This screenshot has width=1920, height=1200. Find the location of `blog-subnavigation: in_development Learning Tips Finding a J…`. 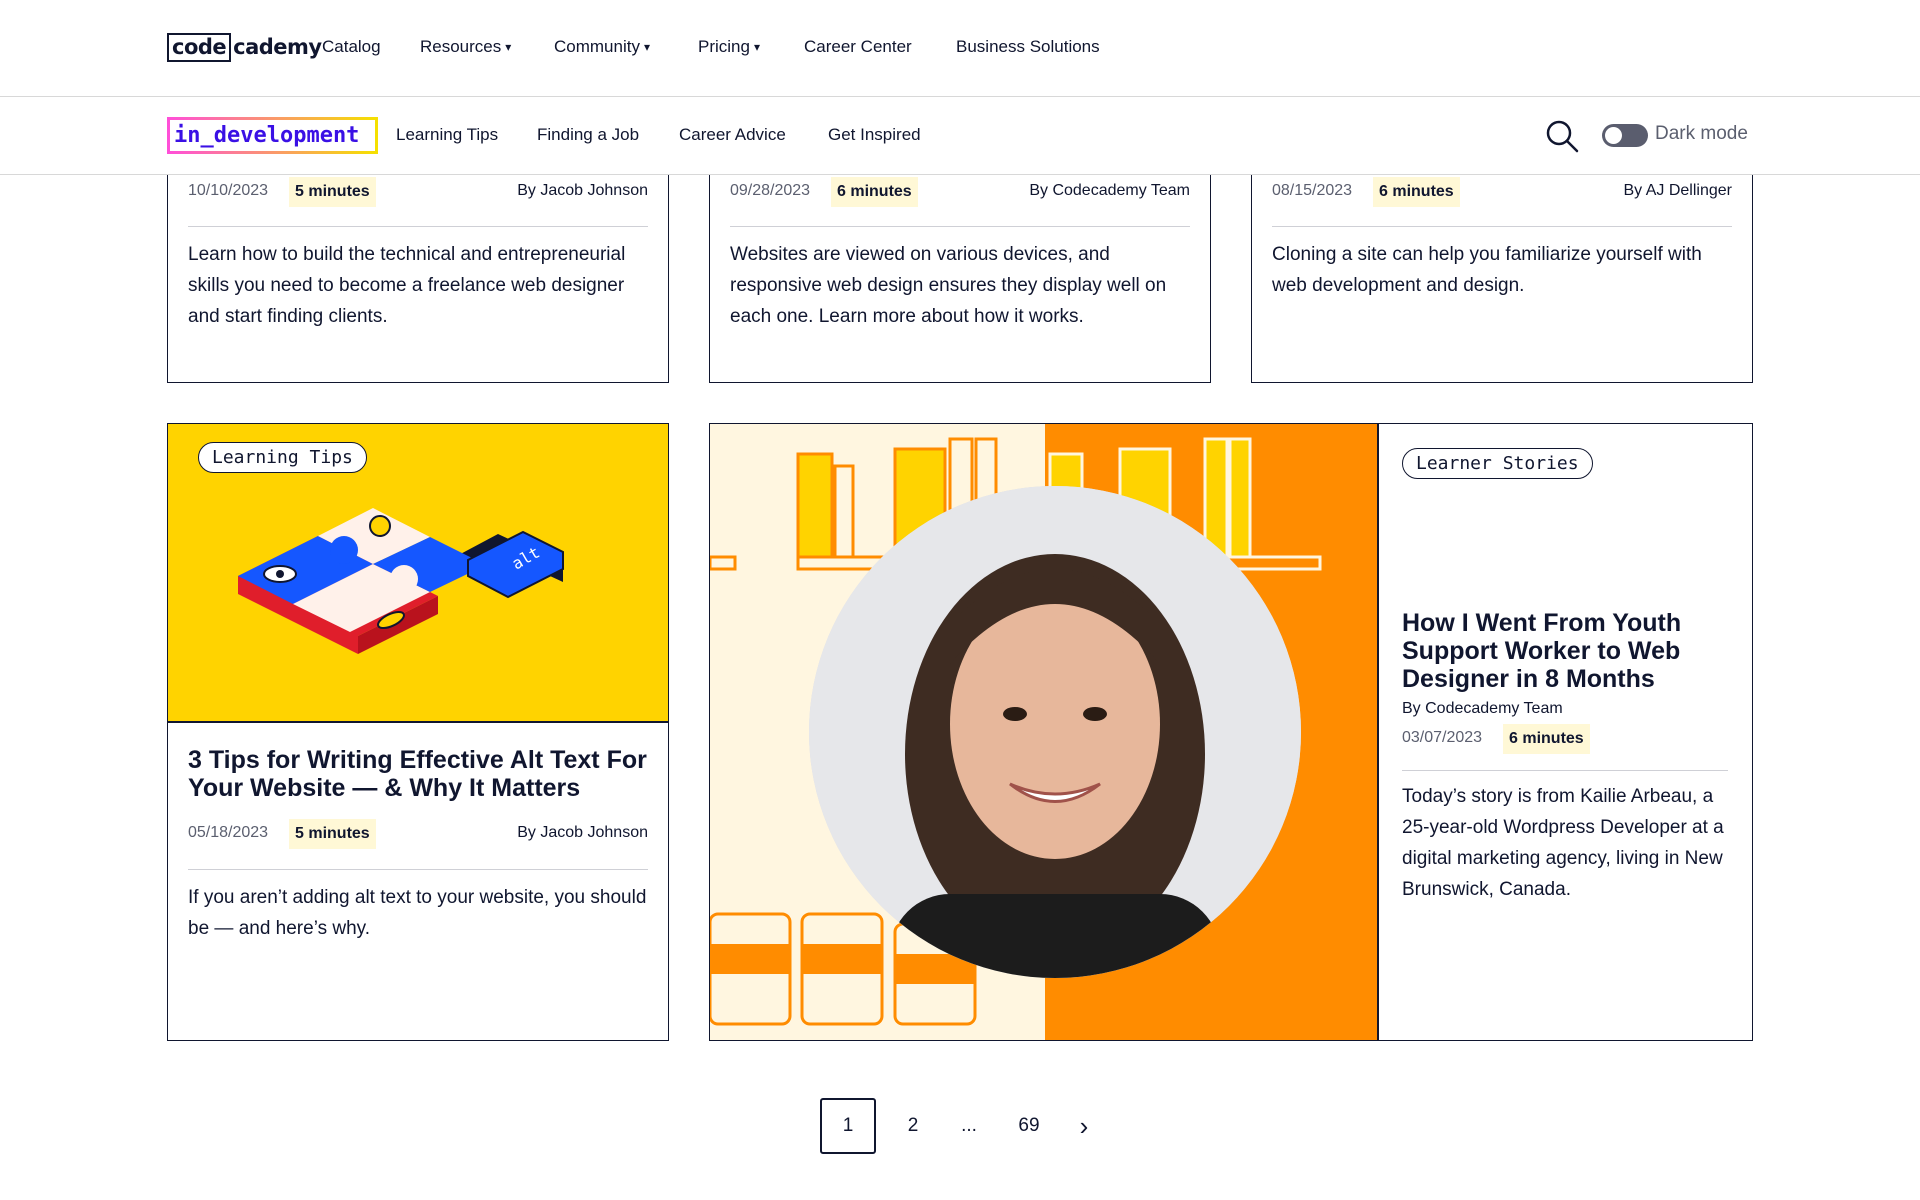

blog-subnavigation: in_development Learning Tips Finding a J… is located at coordinates (960, 136).